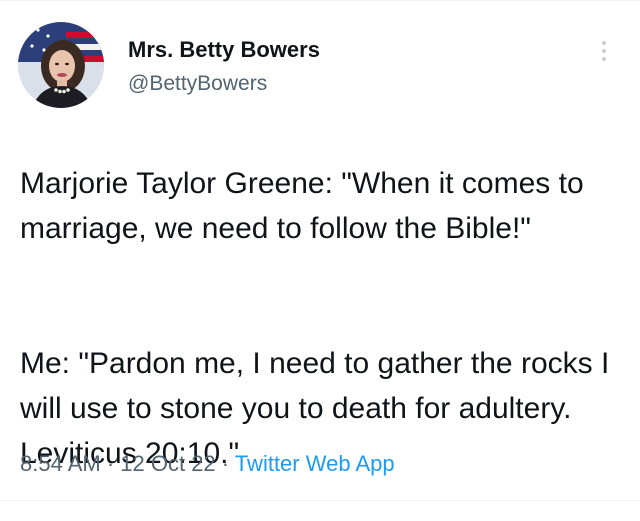  What do you see at coordinates (224, 66) in the screenshot?
I see `author-info: Mrs. Betty Bowers @BettyBowers` at bounding box center [224, 66].